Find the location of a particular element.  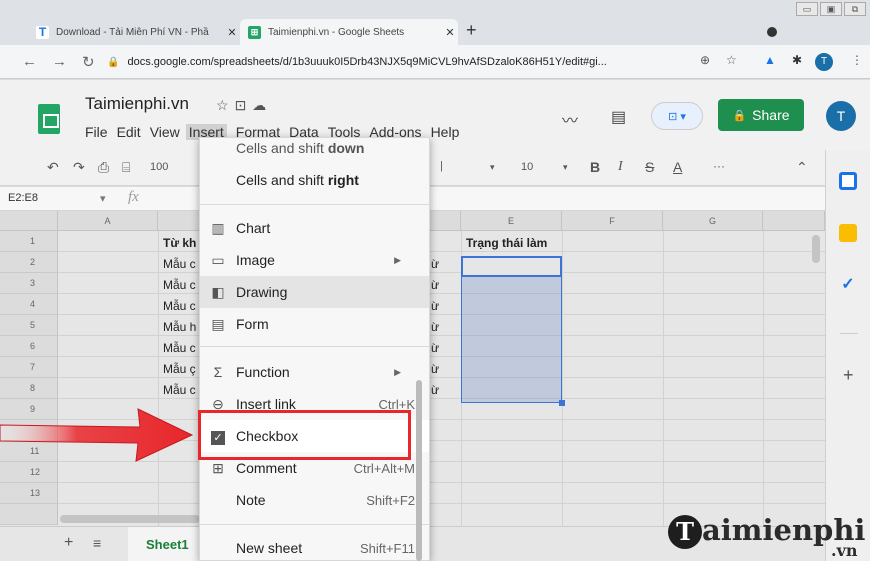

present-button: ⊡ ▾ is located at coordinates (677, 116).